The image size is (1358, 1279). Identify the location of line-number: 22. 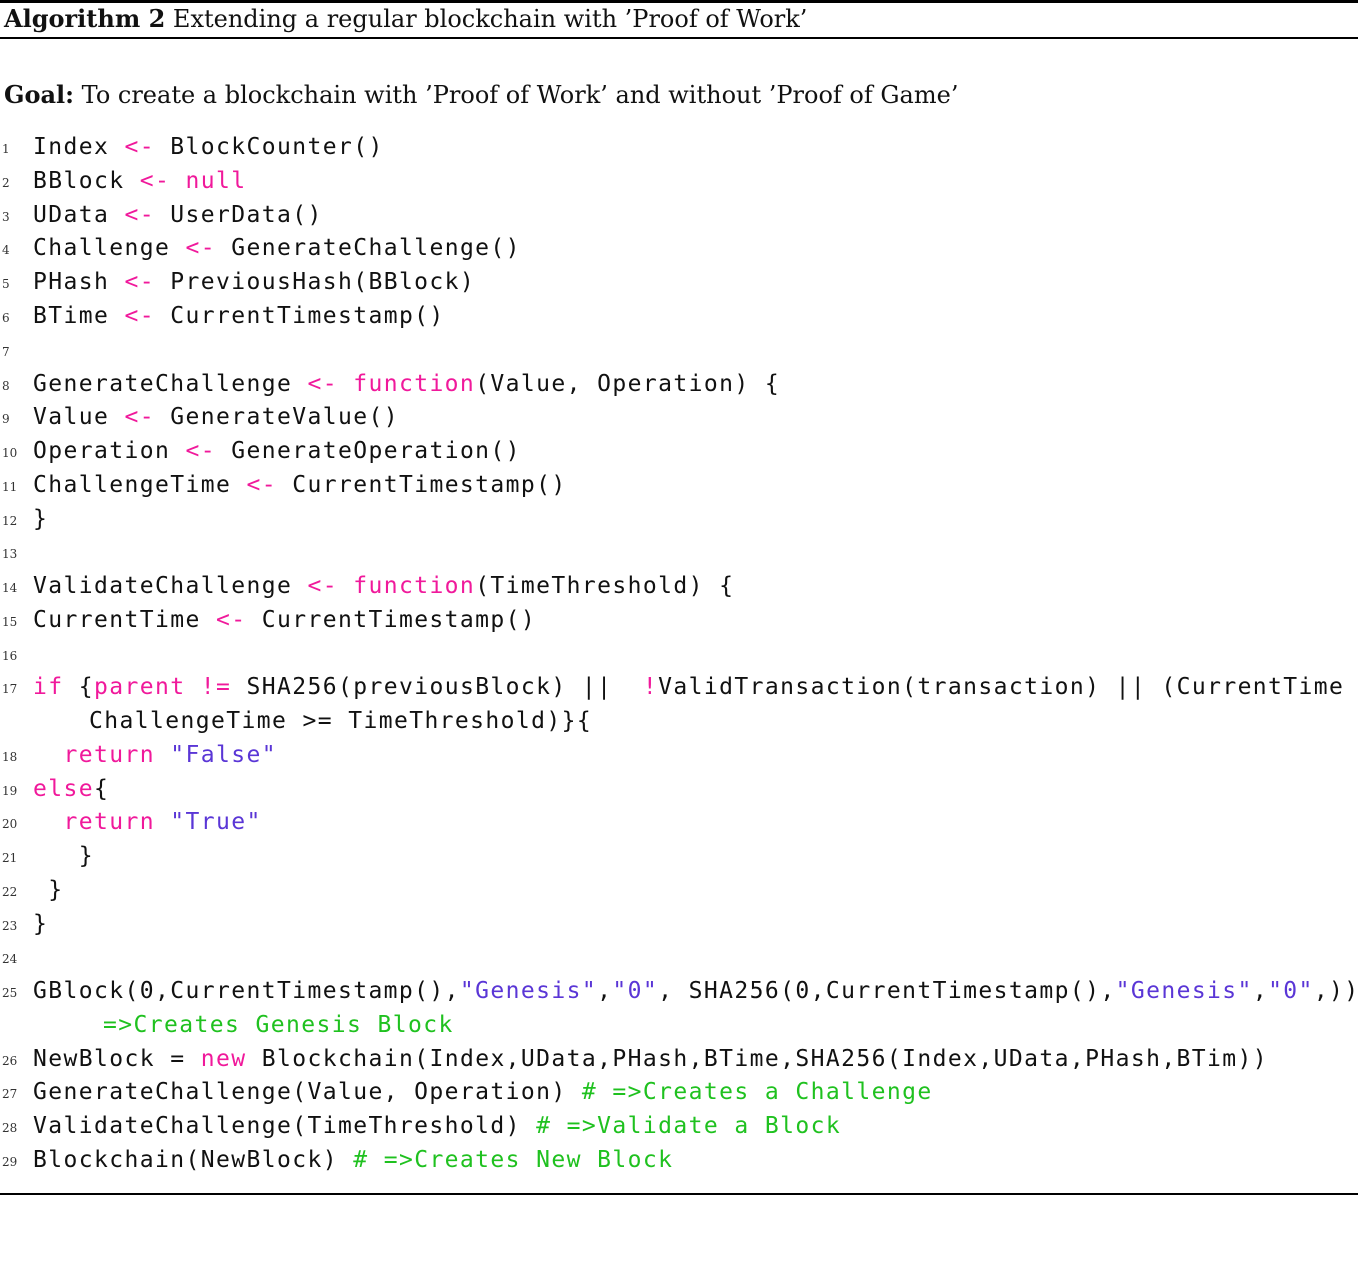
(10, 892).